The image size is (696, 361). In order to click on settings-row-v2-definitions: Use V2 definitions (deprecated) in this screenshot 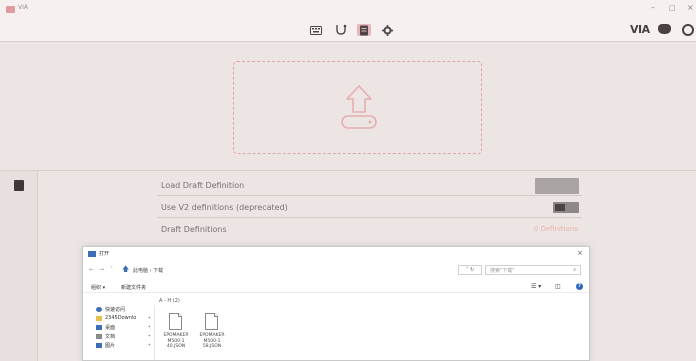, I will do `click(369, 208)`.